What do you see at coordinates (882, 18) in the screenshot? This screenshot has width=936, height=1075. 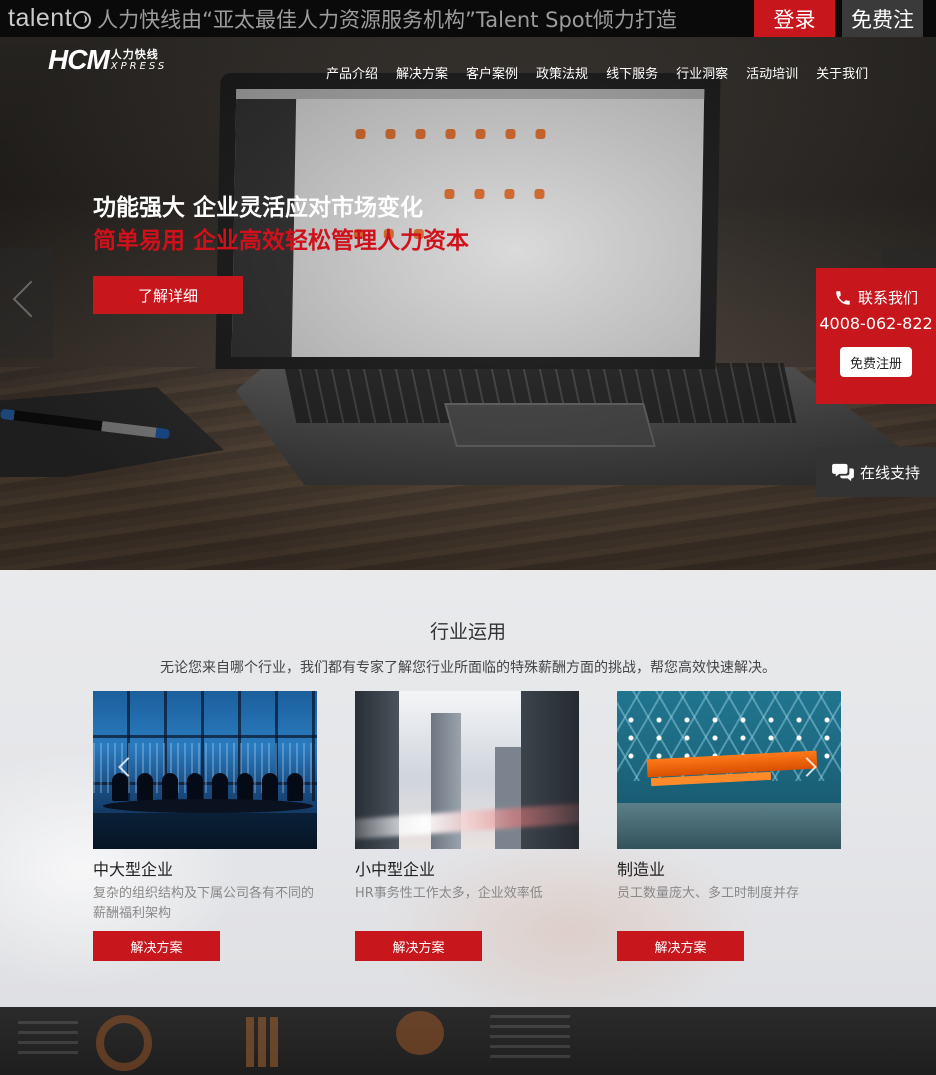 I see `free-register-button: 免费注` at bounding box center [882, 18].